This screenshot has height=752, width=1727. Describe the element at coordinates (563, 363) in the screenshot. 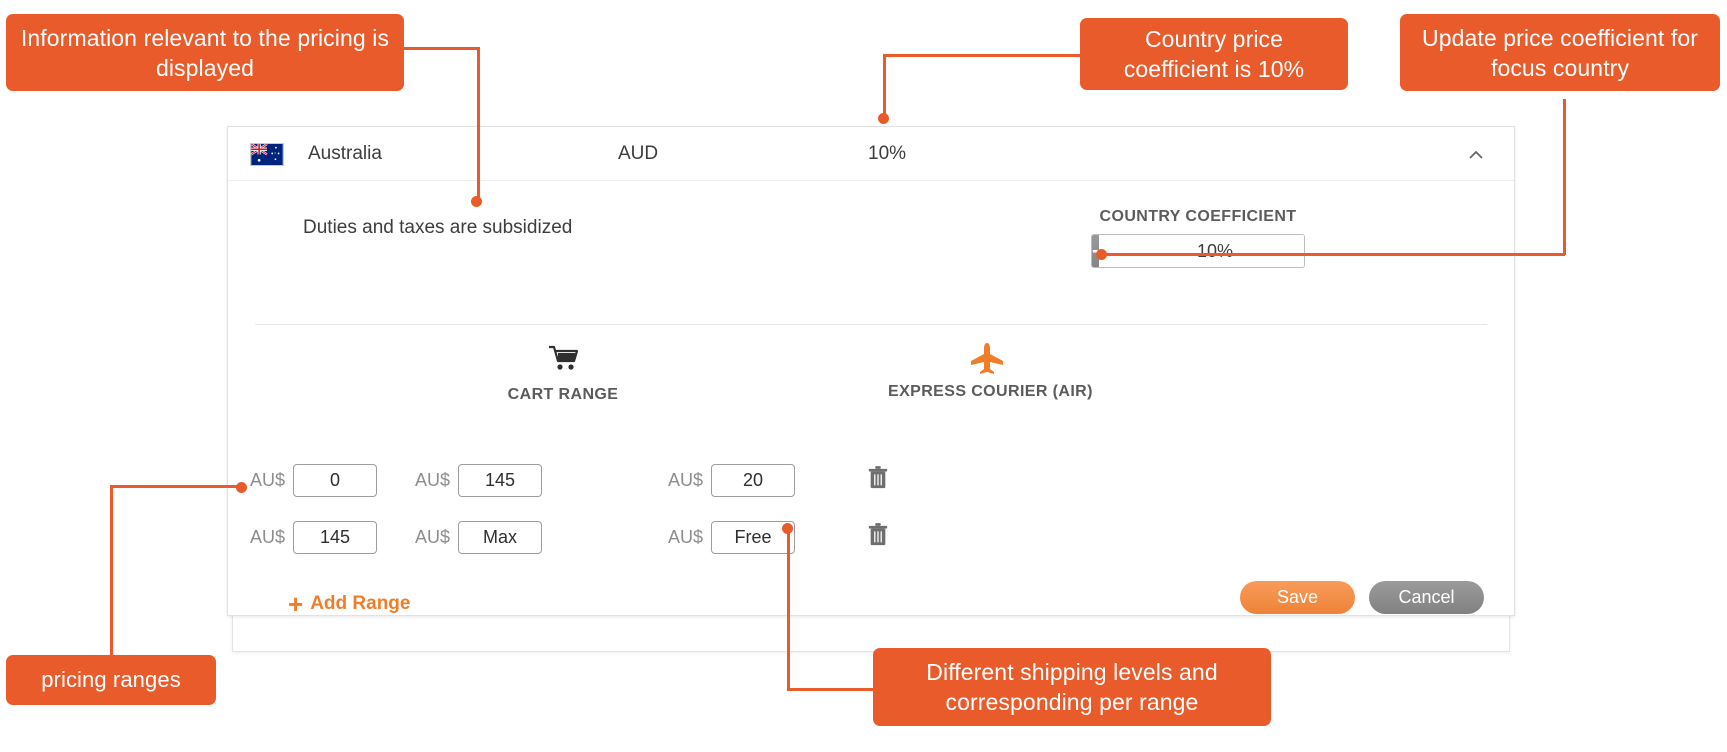

I see `shopping-cart-icon` at that location.